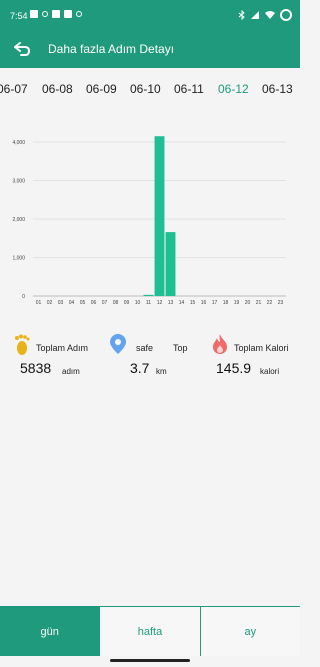 This screenshot has height=667, width=320. I want to click on tab-month: ay, so click(250, 631).